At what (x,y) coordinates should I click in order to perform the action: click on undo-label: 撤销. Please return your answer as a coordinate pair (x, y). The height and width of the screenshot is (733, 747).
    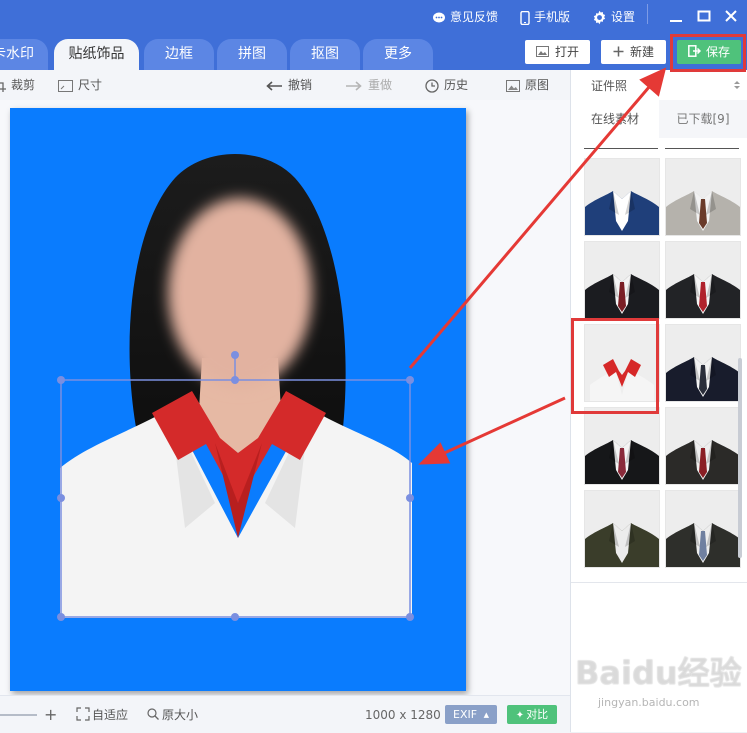
    Looking at the image, I should click on (300, 85).